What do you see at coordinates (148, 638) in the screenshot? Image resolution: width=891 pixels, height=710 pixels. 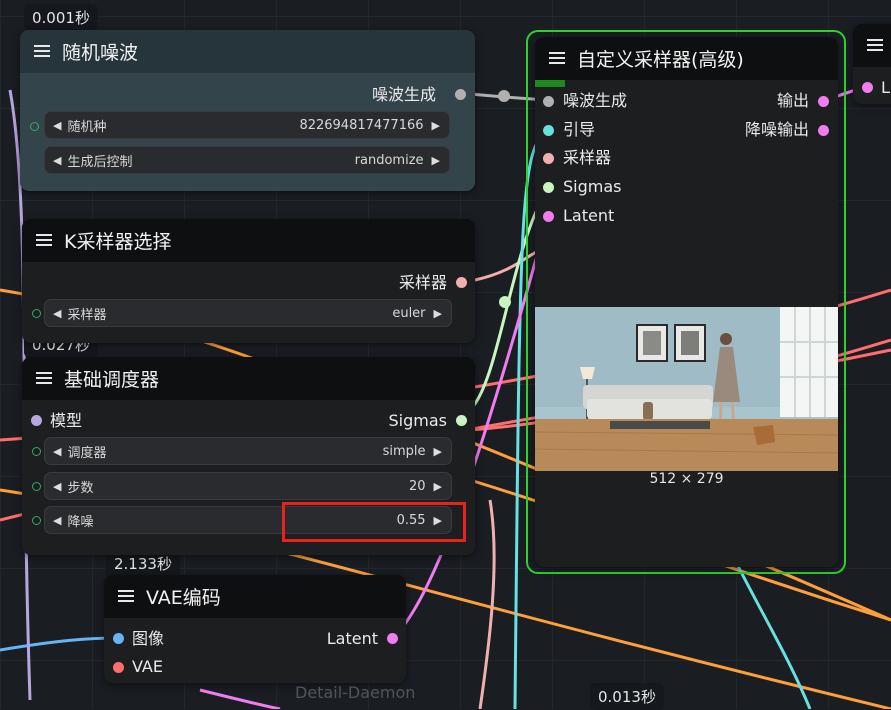 I see `input-label-image: 图像` at bounding box center [148, 638].